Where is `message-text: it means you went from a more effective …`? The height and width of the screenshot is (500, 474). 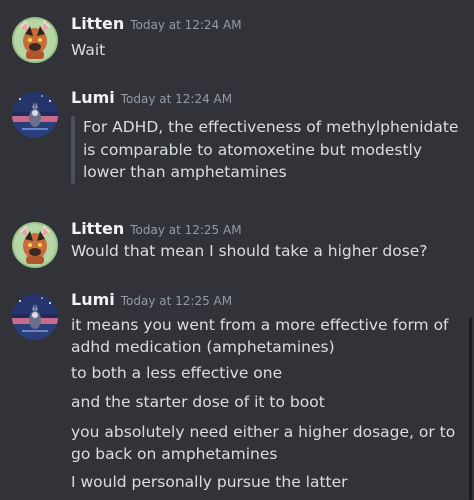
message-text: it means you went from a more effective … is located at coordinates (260, 336).